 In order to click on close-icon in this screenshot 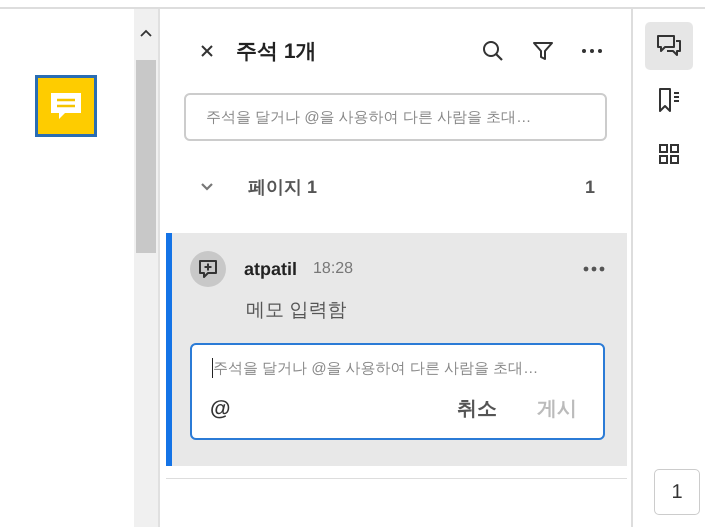, I will do `click(207, 51)`.